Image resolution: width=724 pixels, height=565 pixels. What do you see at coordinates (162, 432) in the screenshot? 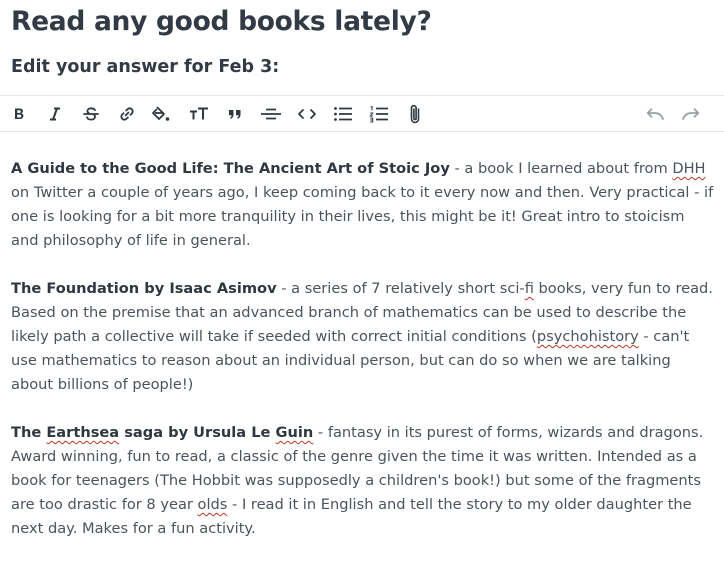
I see `book-title: The Earthsea saga by Ursula Le Guin` at bounding box center [162, 432].